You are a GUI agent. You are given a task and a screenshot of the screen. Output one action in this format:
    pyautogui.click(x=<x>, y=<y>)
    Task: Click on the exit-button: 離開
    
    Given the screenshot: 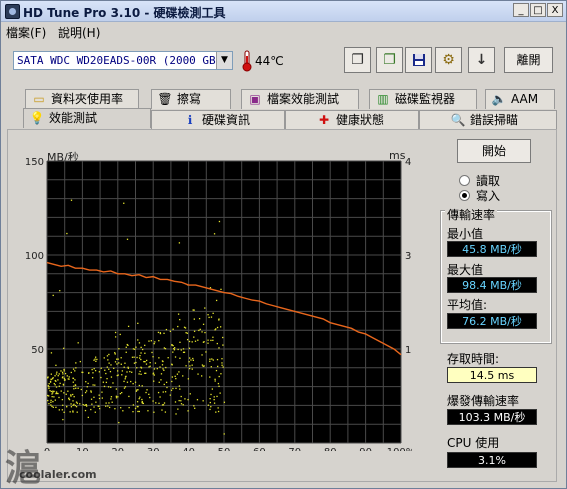 What is the action you would take?
    pyautogui.click(x=528, y=60)
    